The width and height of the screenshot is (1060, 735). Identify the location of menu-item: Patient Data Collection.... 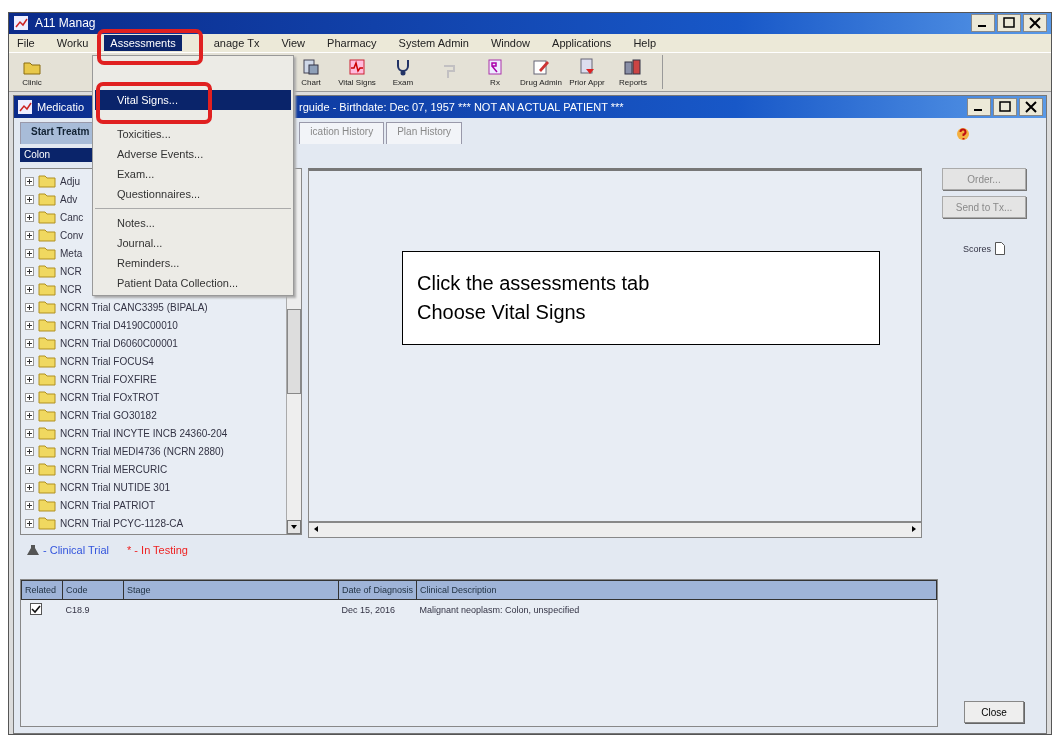
(193, 283).